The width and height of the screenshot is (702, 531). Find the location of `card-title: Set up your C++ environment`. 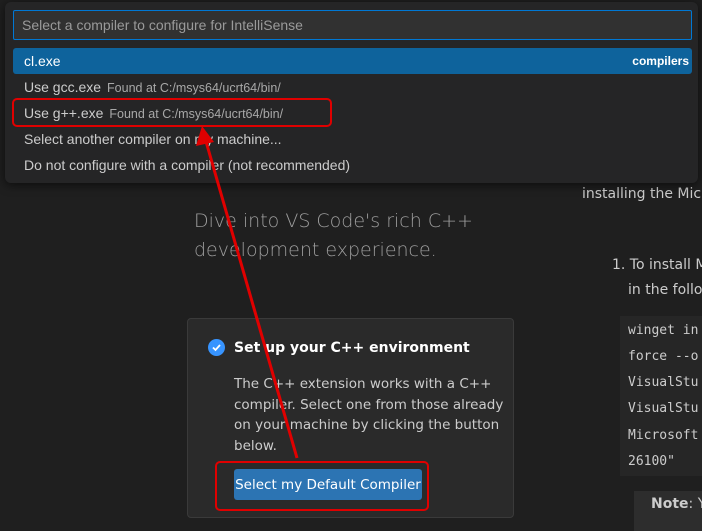

card-title: Set up your C++ environment is located at coordinates (352, 348).